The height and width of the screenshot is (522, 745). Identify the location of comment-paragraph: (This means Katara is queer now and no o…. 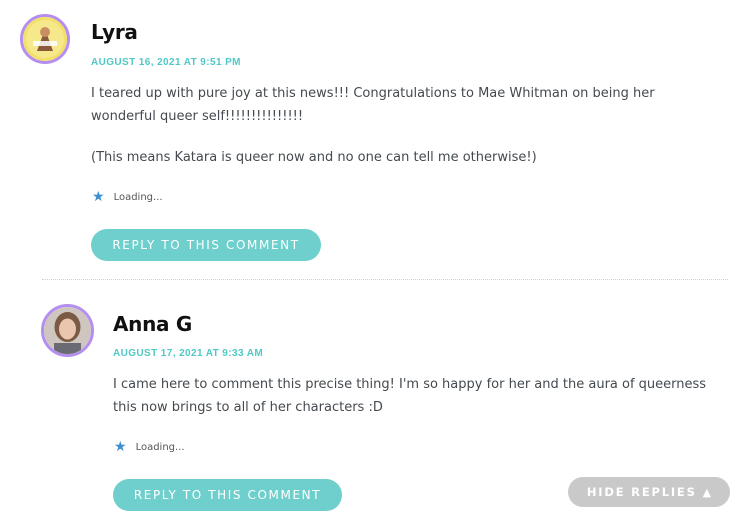
(314, 157).